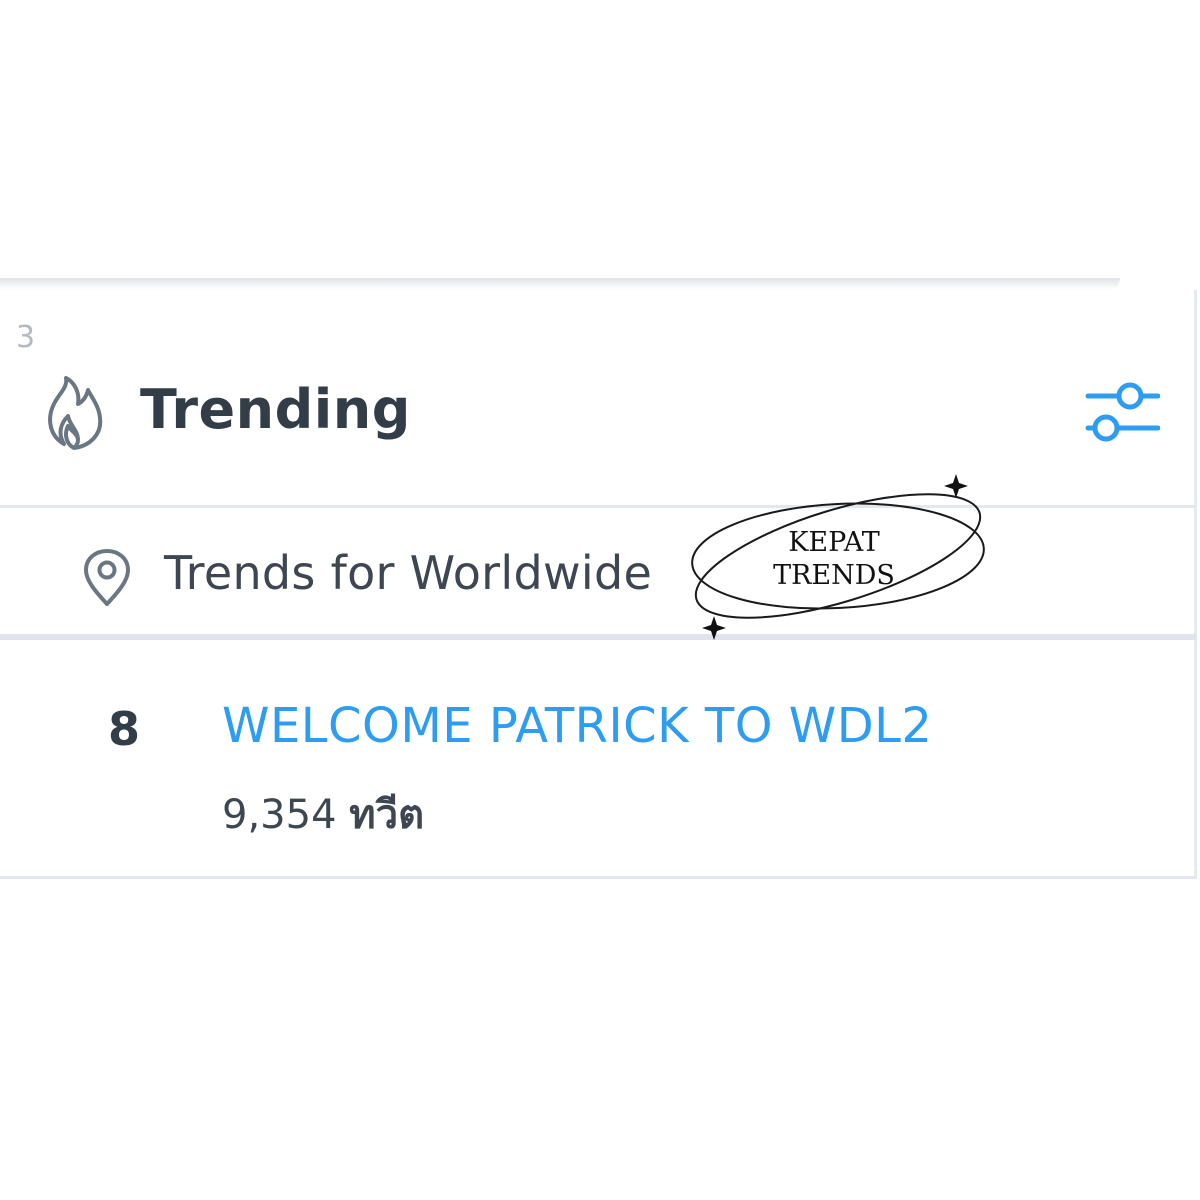  I want to click on location-label: Trends for Worldwide, so click(408, 573).